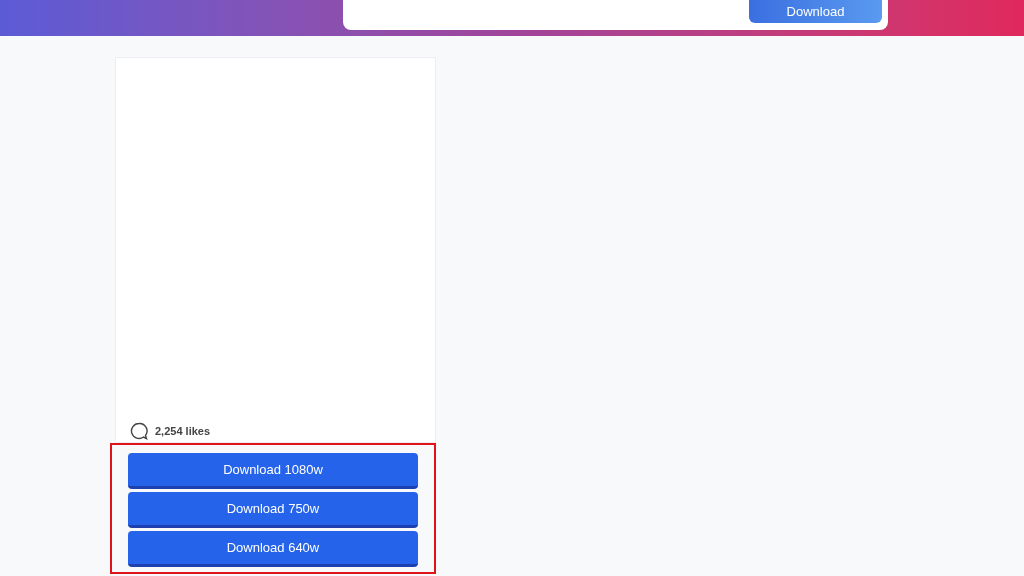  What do you see at coordinates (273, 549) in the screenshot?
I see `download-size-button: Download 640w` at bounding box center [273, 549].